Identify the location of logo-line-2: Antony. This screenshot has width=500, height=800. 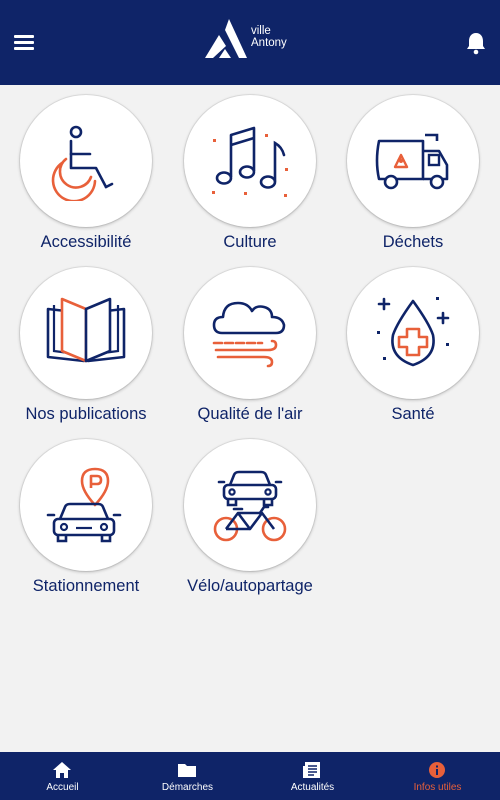
(269, 43).